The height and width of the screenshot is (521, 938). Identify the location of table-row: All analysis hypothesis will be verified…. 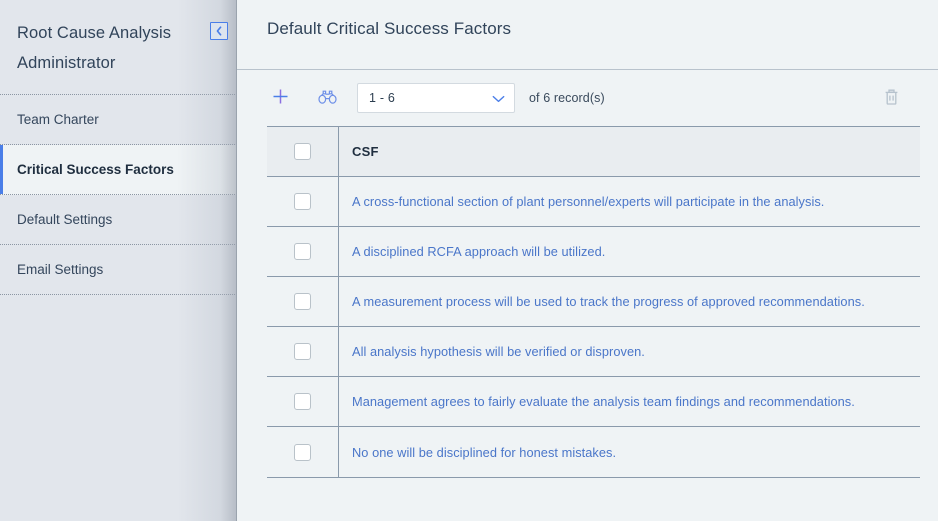
(593, 352).